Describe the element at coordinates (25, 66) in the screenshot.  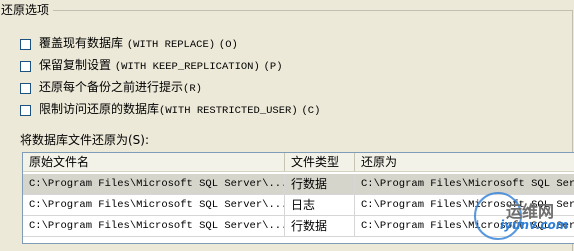
I see `keep-replication-checkbox` at that location.